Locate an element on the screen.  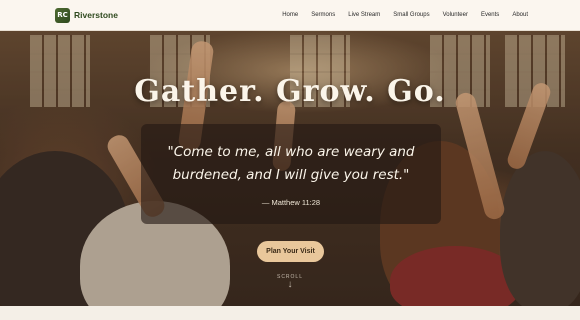
nav-item-live-stream: Live Stream is located at coordinates (364, 15).